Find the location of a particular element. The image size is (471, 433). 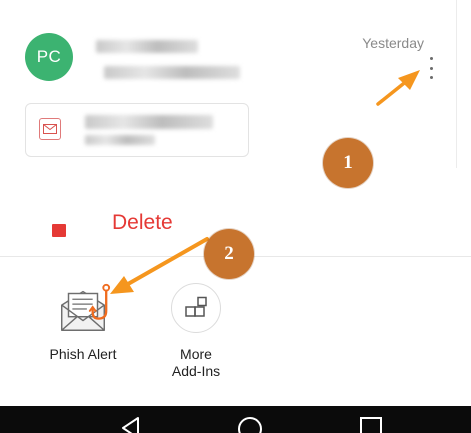

mail-attachment-icon is located at coordinates (50, 129).